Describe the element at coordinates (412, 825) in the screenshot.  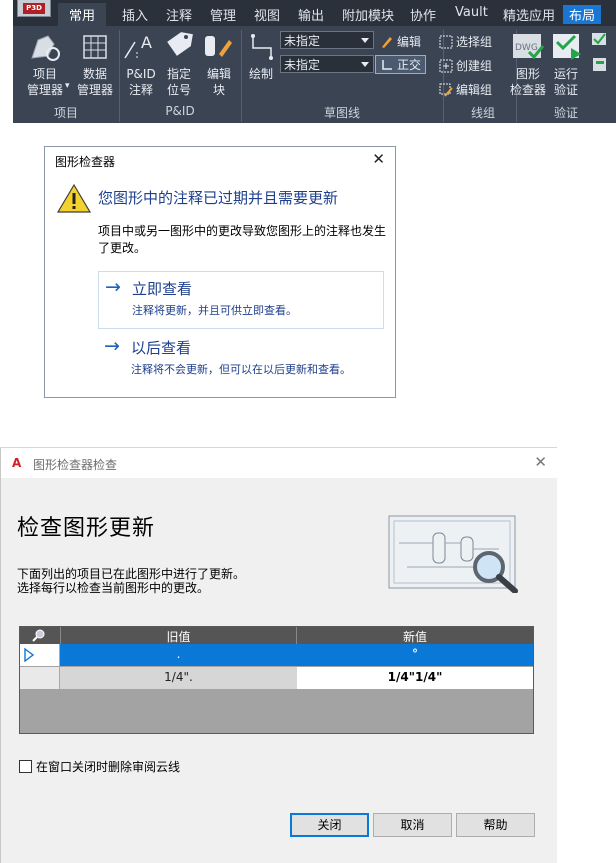
I see `cancel-button: 取消` at that location.